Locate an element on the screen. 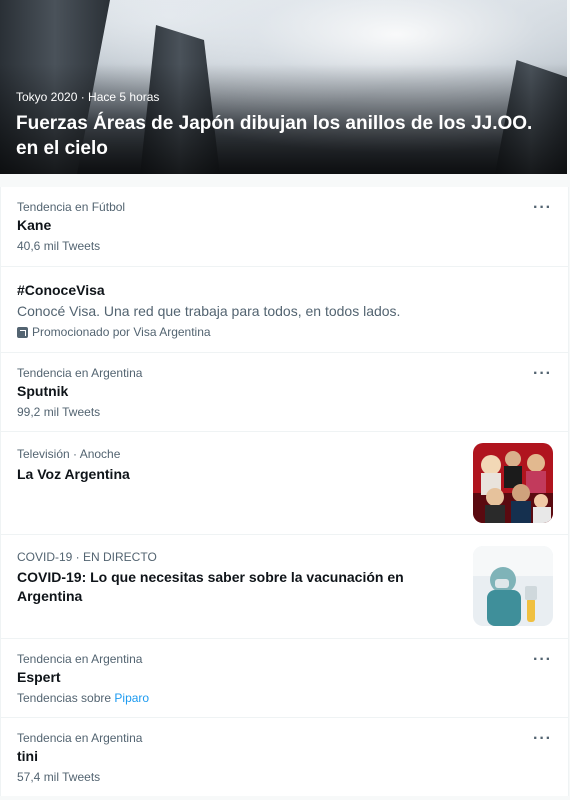  news-item-la-voz: Televisión · Anoche La Voz Argentina is located at coordinates (284, 482).